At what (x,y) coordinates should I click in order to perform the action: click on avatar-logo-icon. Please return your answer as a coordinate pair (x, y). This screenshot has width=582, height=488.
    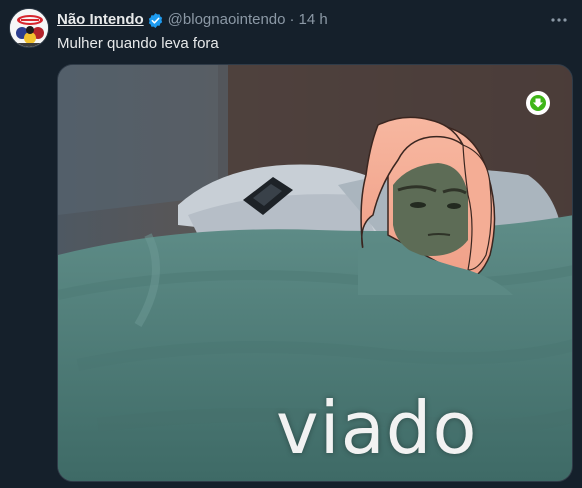
    Looking at the image, I should click on (29, 28).